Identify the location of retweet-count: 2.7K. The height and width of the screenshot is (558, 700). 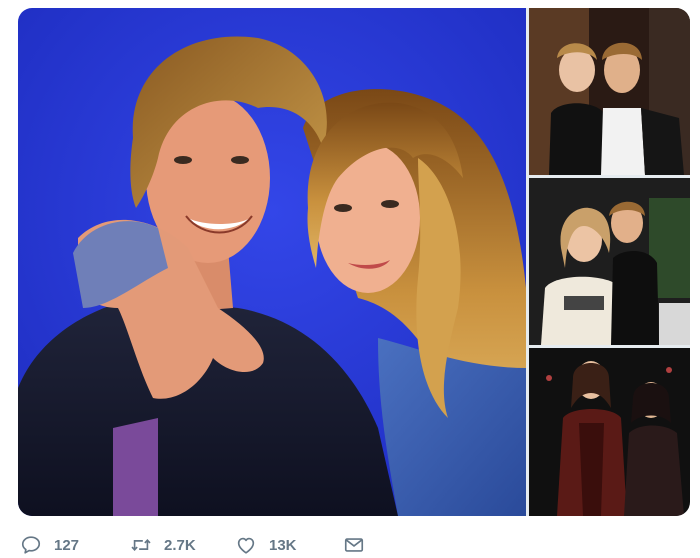
(180, 545).